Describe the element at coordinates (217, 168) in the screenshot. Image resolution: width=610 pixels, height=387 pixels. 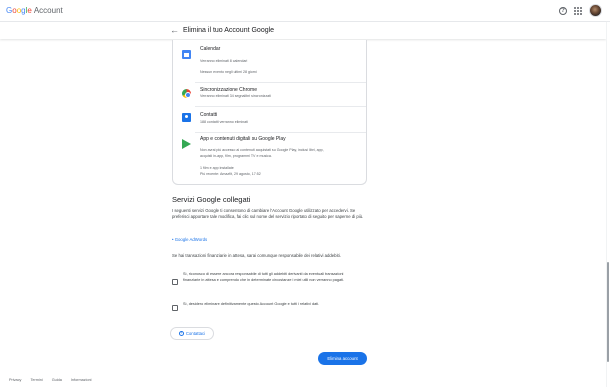
I see `service-detail-play-3: 1 film e app installate` at that location.